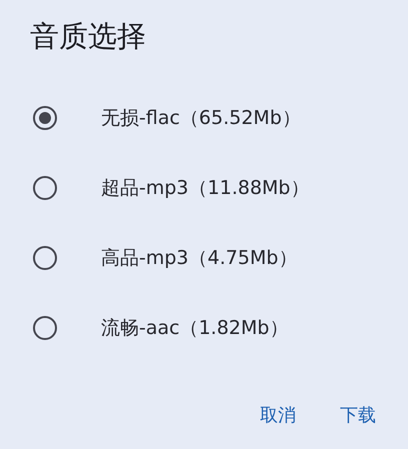  I want to click on option-label: 无损-flac（65.52Mb）, so click(201, 118).